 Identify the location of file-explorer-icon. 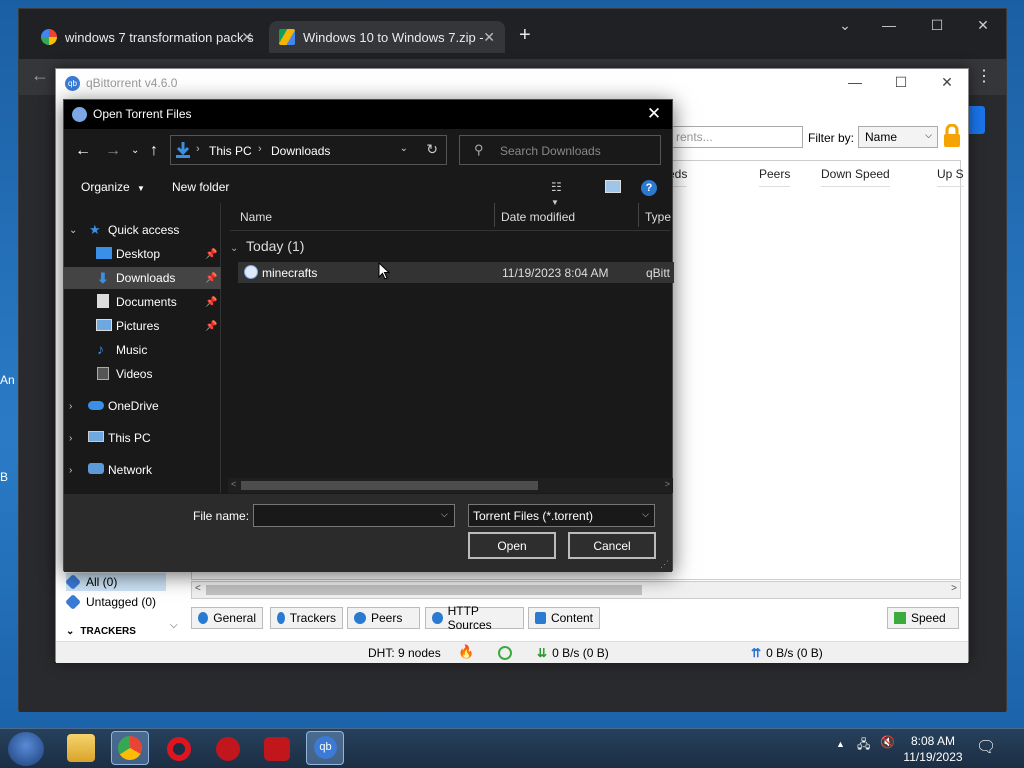
(81, 748).